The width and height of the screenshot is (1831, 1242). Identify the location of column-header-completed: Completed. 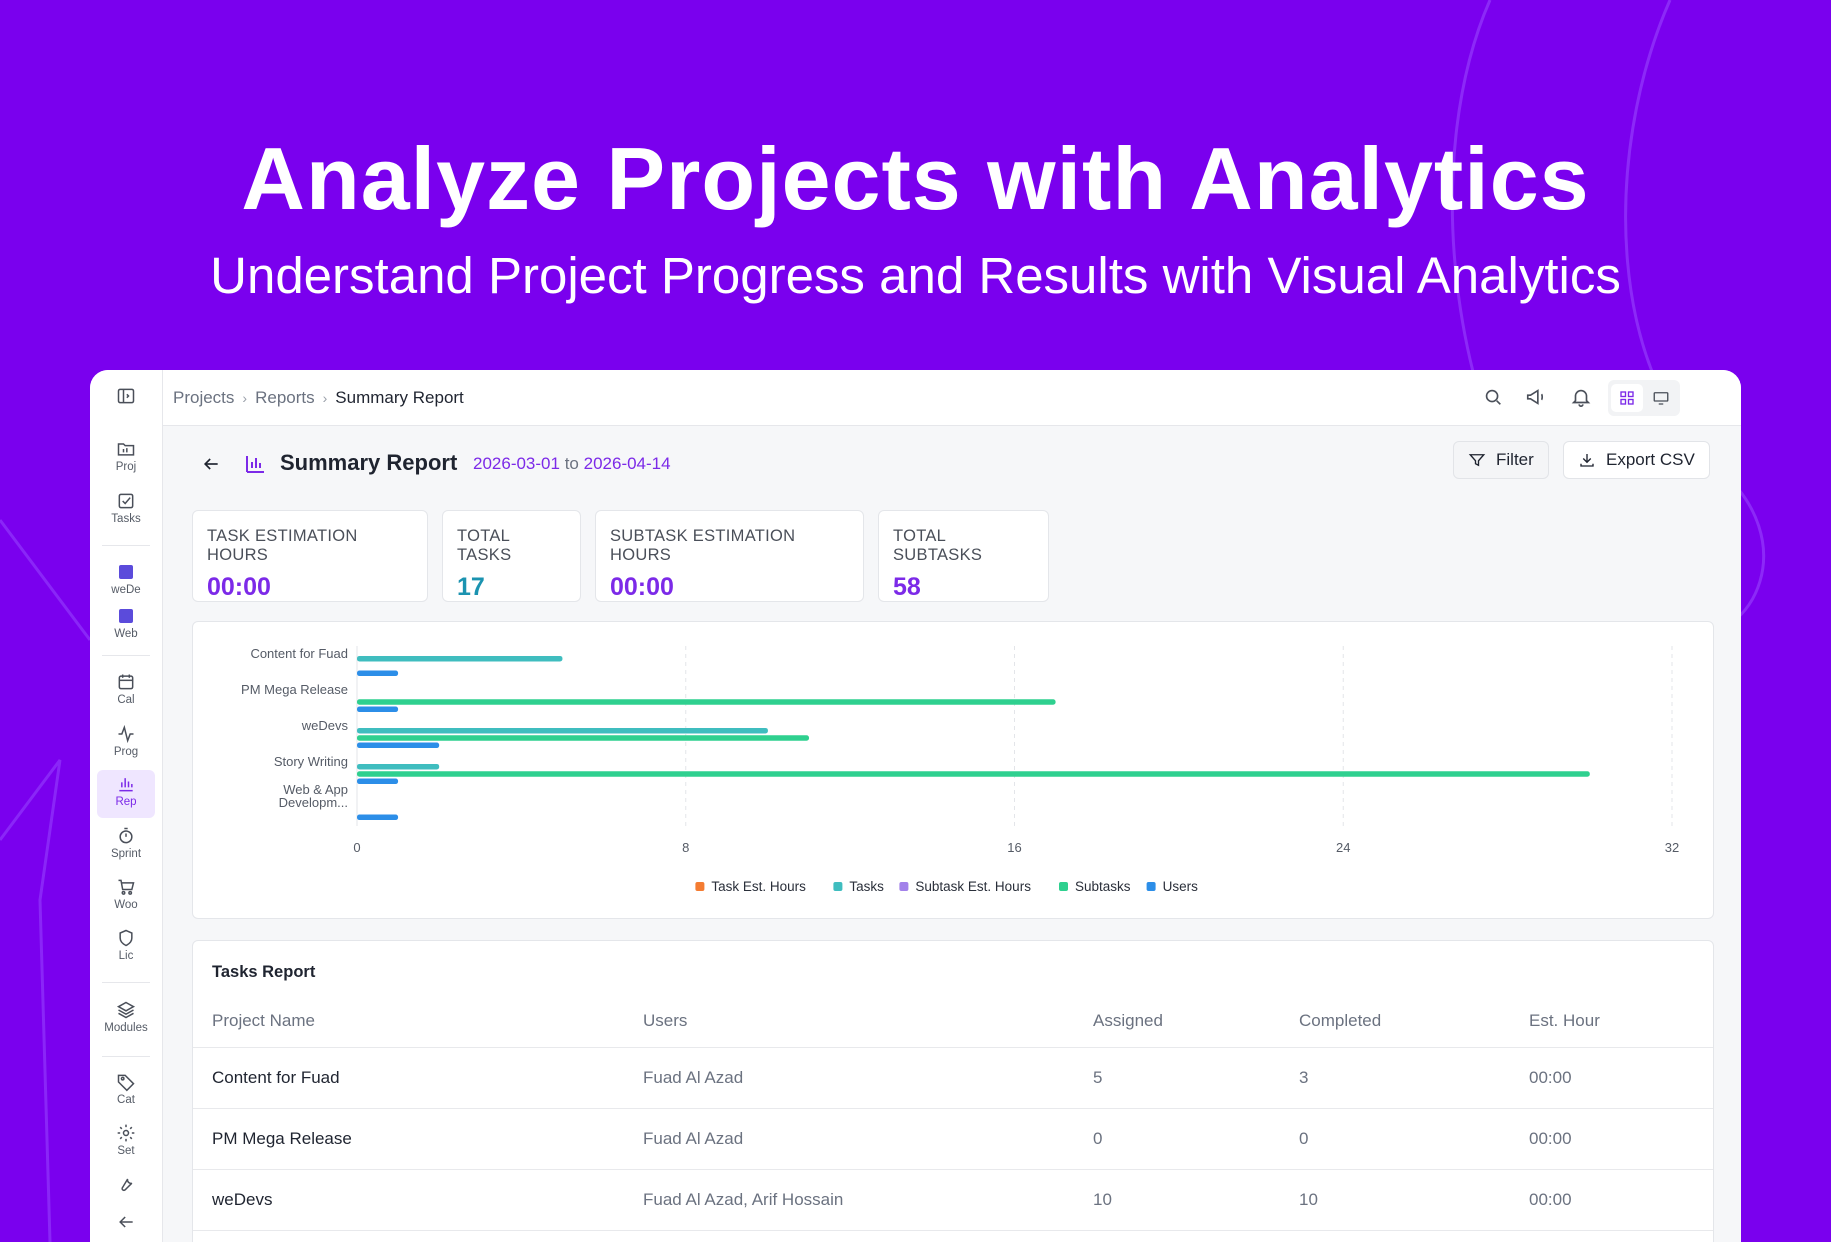
(1340, 1021).